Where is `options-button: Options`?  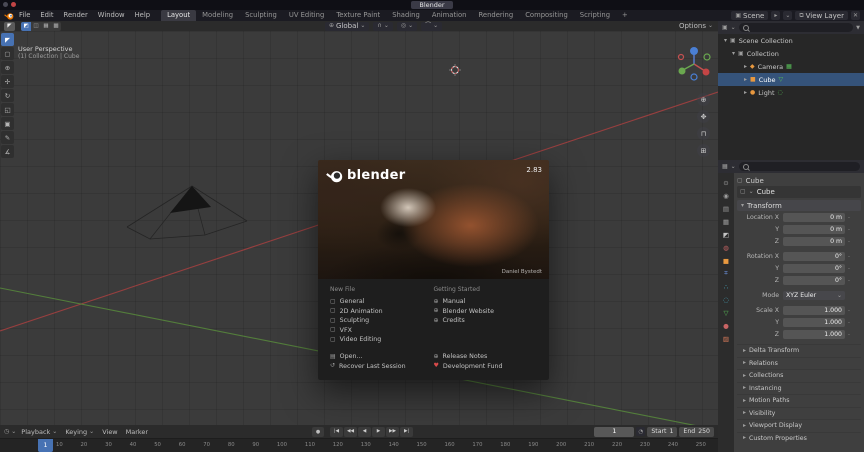 options-button: Options is located at coordinates (696, 26).